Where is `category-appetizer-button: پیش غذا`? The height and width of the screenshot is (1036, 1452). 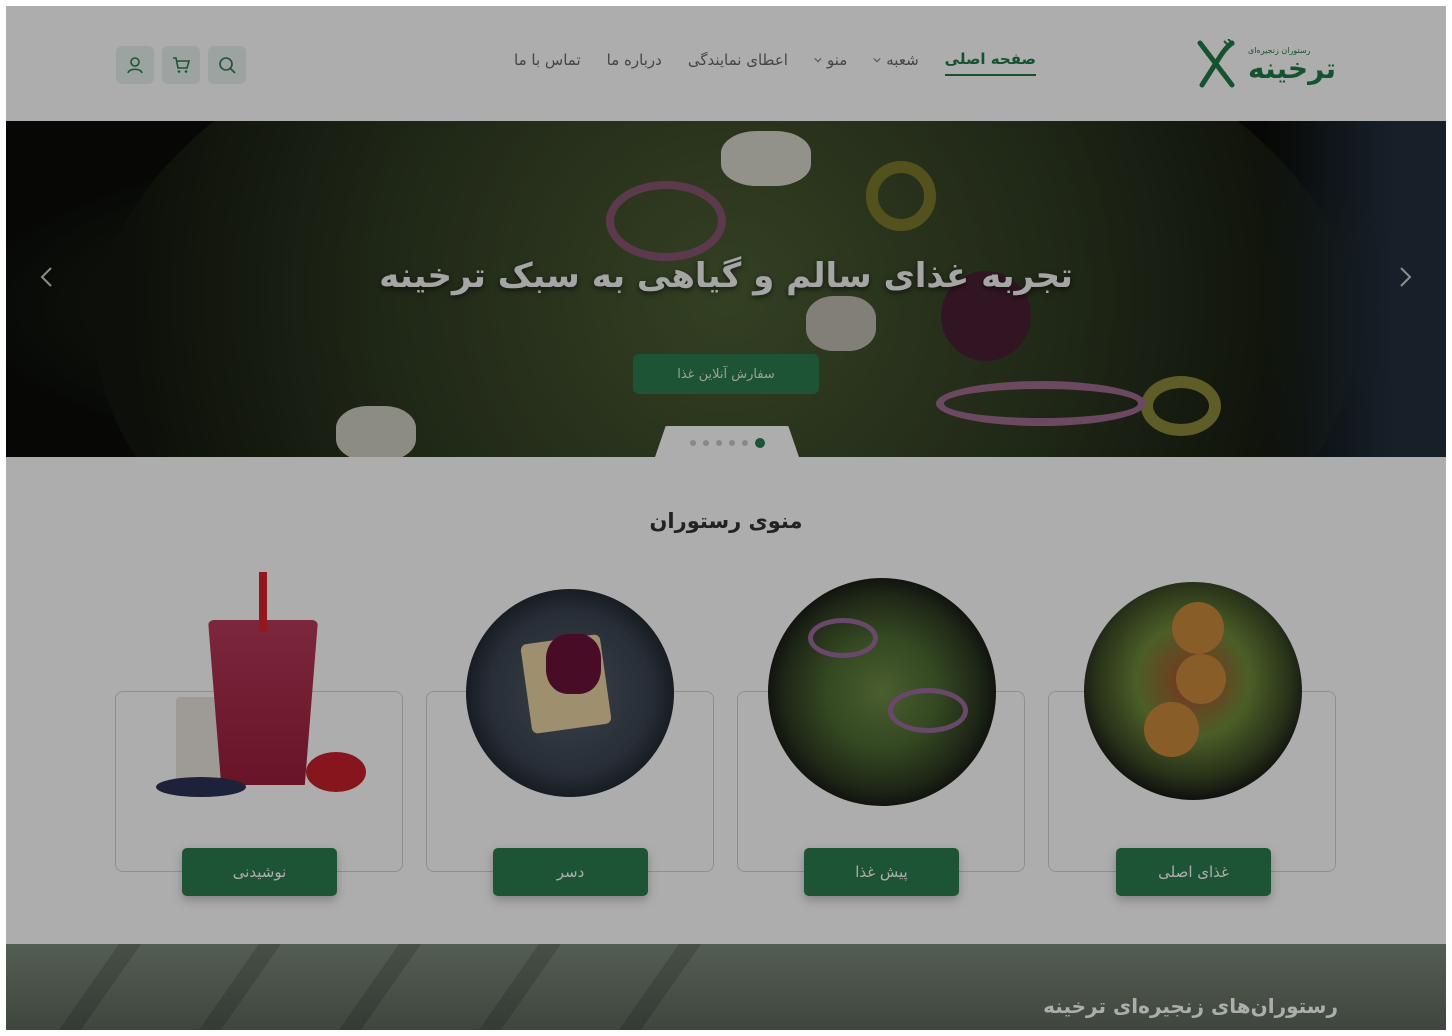 category-appetizer-button: پیش غذا is located at coordinates (881, 872).